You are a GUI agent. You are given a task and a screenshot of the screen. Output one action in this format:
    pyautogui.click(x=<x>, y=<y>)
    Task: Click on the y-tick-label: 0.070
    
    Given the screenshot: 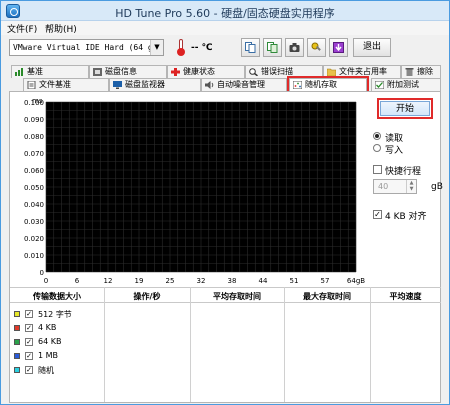 What is the action you would take?
    pyautogui.click(x=34, y=154)
    